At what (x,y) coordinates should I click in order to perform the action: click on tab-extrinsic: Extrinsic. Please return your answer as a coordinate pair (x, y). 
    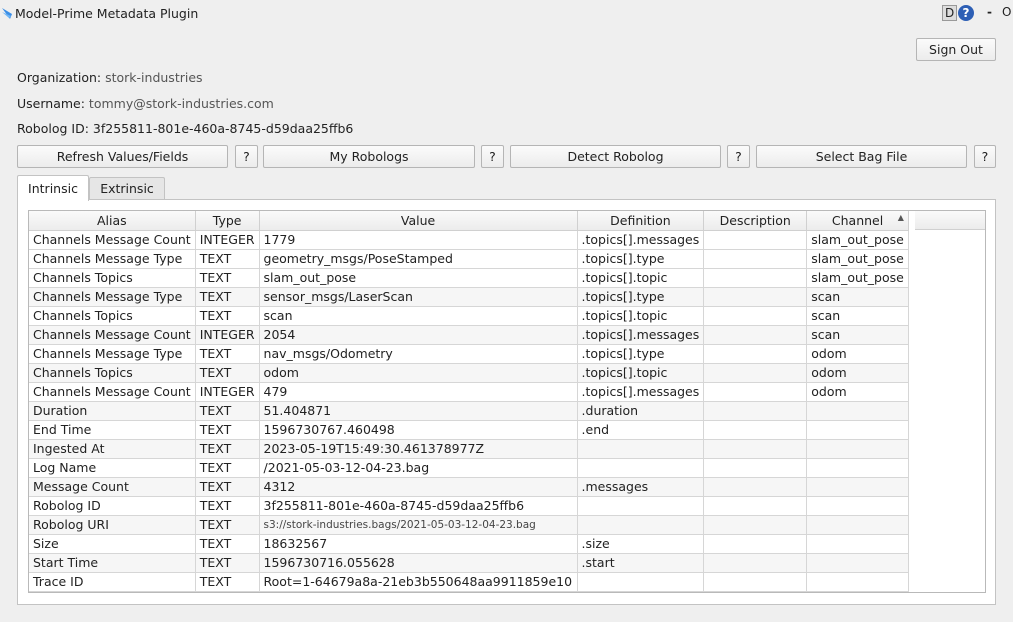
    Looking at the image, I should click on (127, 188).